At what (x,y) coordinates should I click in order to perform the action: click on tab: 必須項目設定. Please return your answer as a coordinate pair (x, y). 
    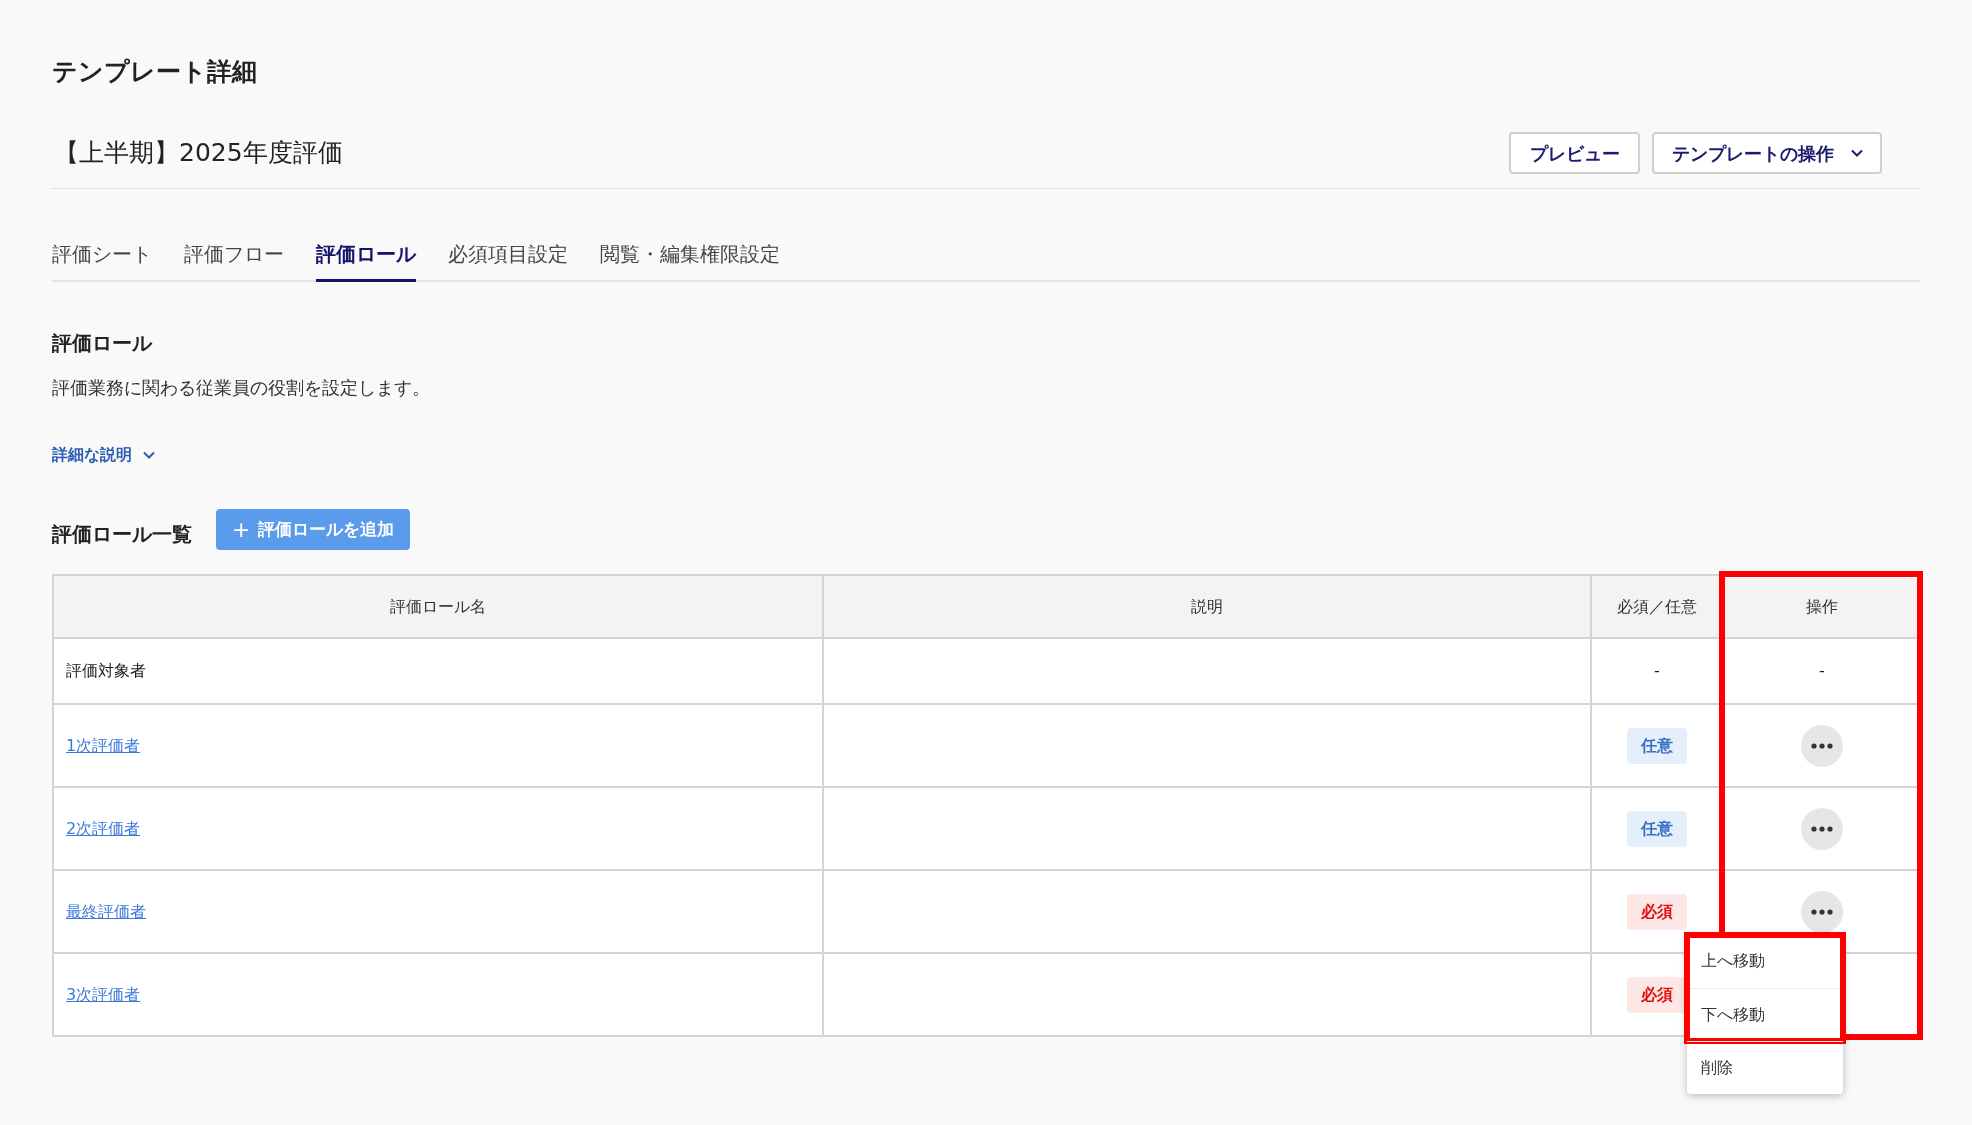
    Looking at the image, I should click on (508, 260).